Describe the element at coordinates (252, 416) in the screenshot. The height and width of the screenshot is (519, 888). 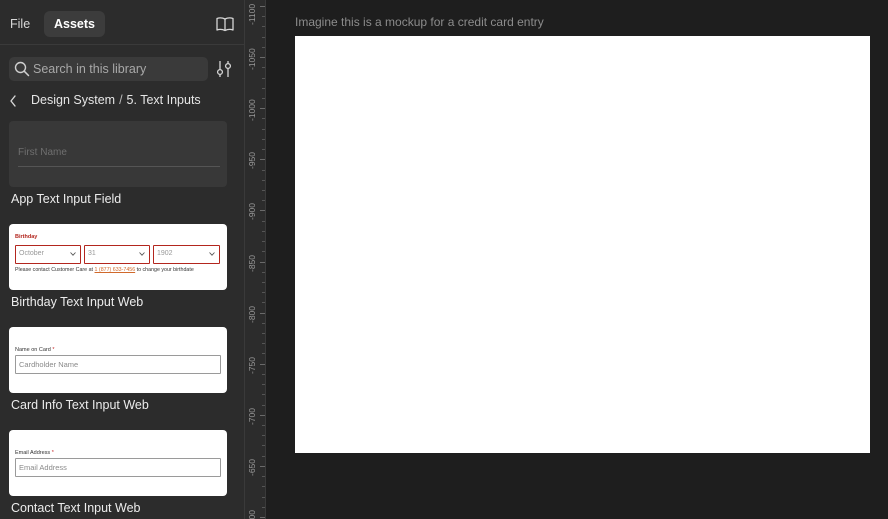
I see `ruler-label: -700` at that location.